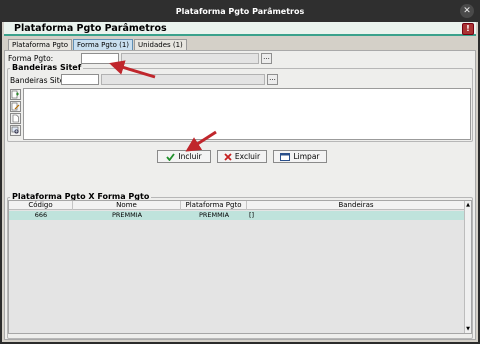 The width and height of the screenshot is (480, 344). I want to click on window-title: Plataforma Pgto Parâmetros, so click(240, 11).